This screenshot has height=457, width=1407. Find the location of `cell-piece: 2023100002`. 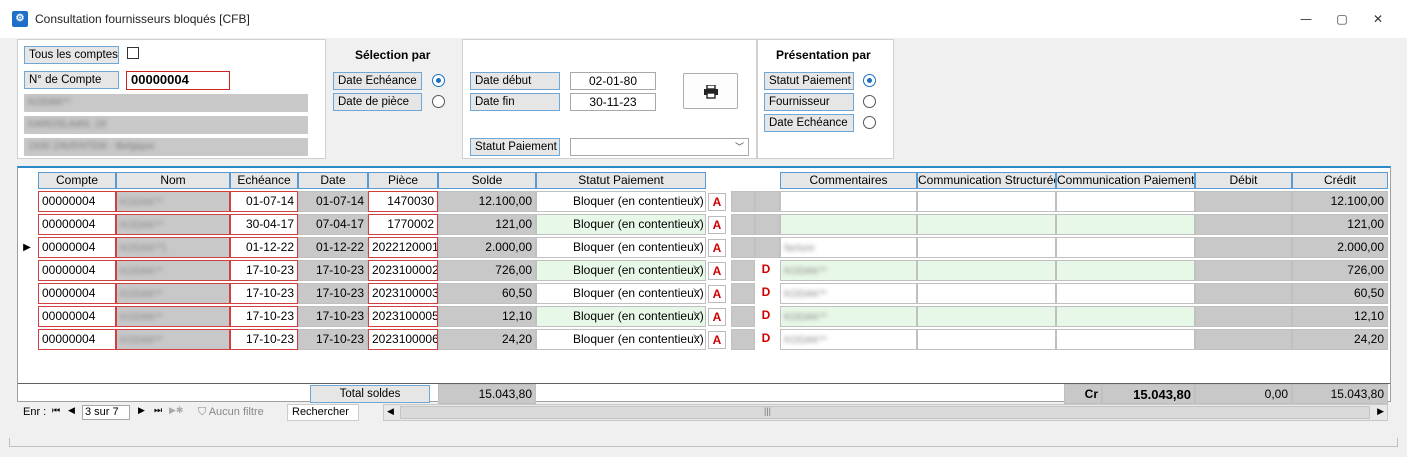

cell-piece: 2023100002 is located at coordinates (403, 270).